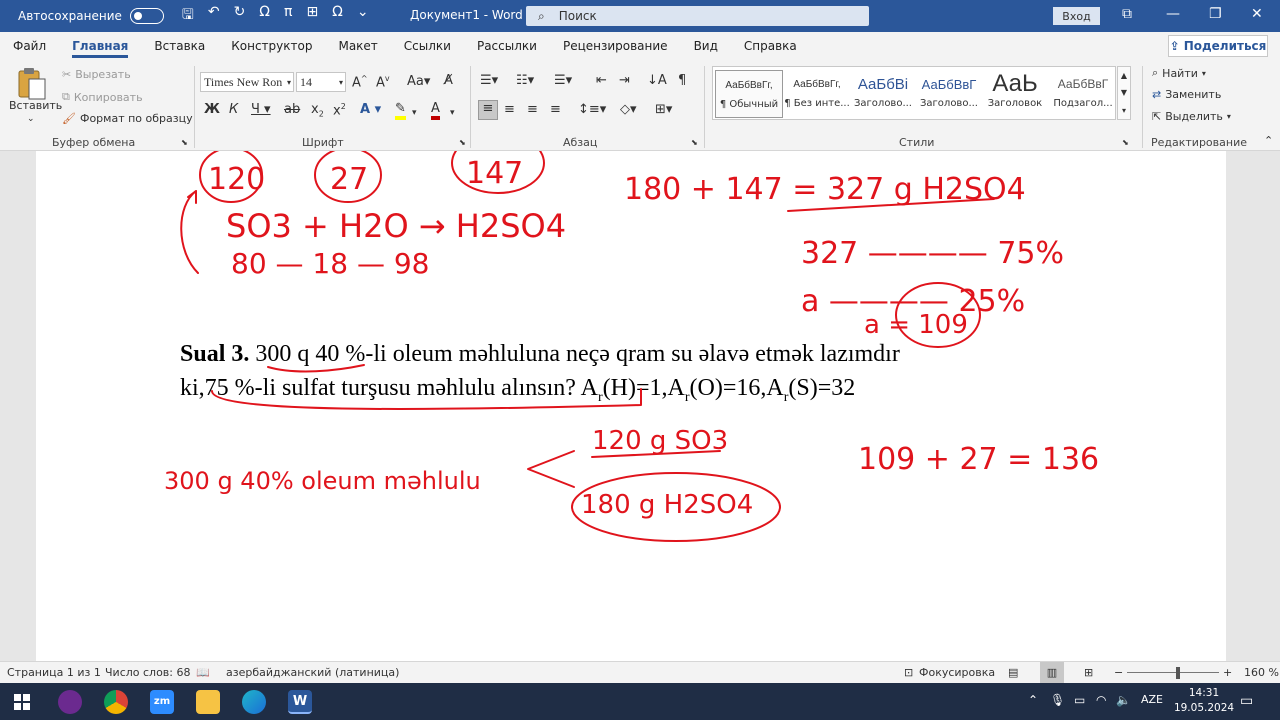 This screenshot has width=1280, height=720. I want to click on print-layout-icon: ▥, so click(1052, 672).